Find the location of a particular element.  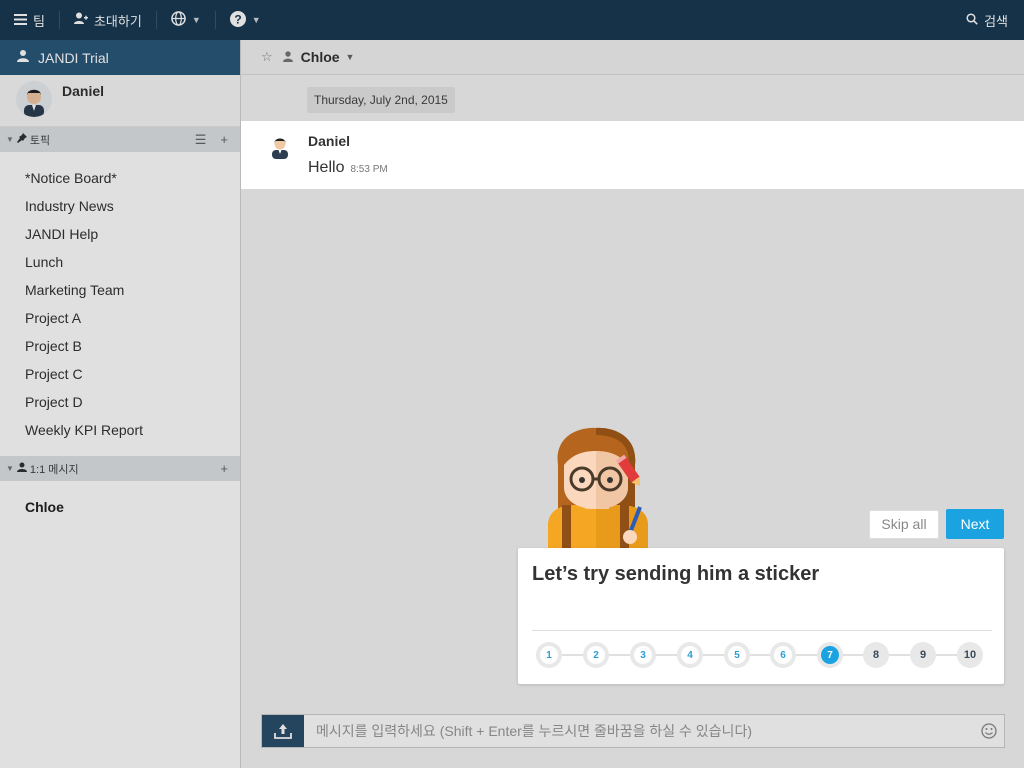

invite-button: 초대하기 is located at coordinates (108, 20).